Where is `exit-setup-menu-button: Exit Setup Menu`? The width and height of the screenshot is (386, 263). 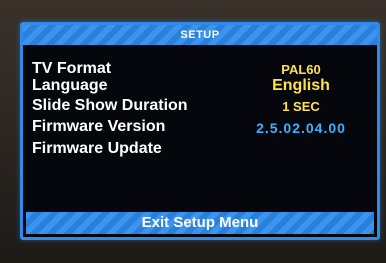
exit-setup-menu-button: Exit Setup Menu is located at coordinates (200, 223).